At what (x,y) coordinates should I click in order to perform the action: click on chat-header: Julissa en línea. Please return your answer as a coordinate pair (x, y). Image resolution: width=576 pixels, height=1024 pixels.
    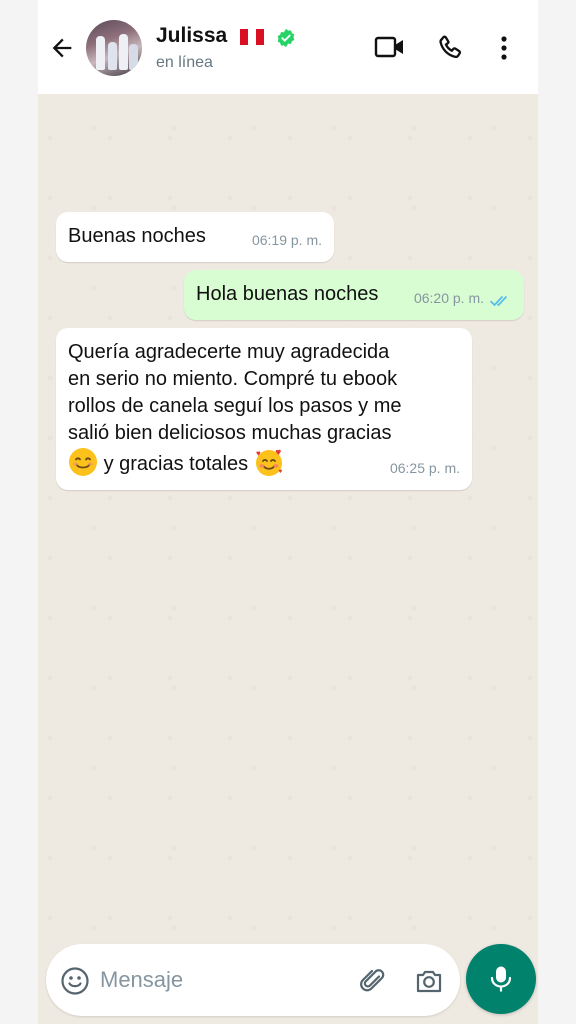
    Looking at the image, I should click on (288, 47).